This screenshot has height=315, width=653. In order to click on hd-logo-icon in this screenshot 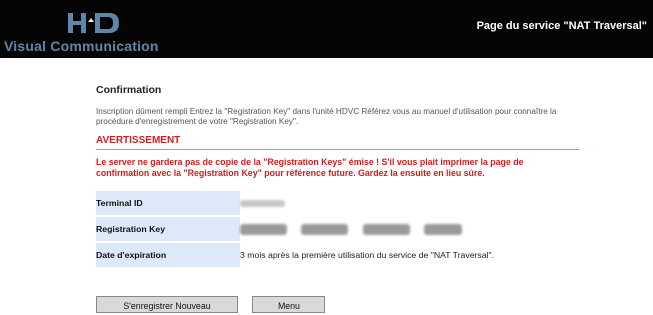, I will do `click(93, 23)`.